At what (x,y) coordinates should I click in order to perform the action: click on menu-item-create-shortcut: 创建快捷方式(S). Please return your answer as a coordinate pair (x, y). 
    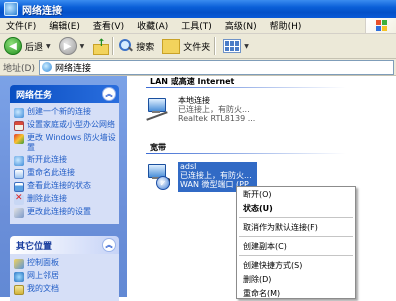
    Looking at the image, I should click on (296, 265).